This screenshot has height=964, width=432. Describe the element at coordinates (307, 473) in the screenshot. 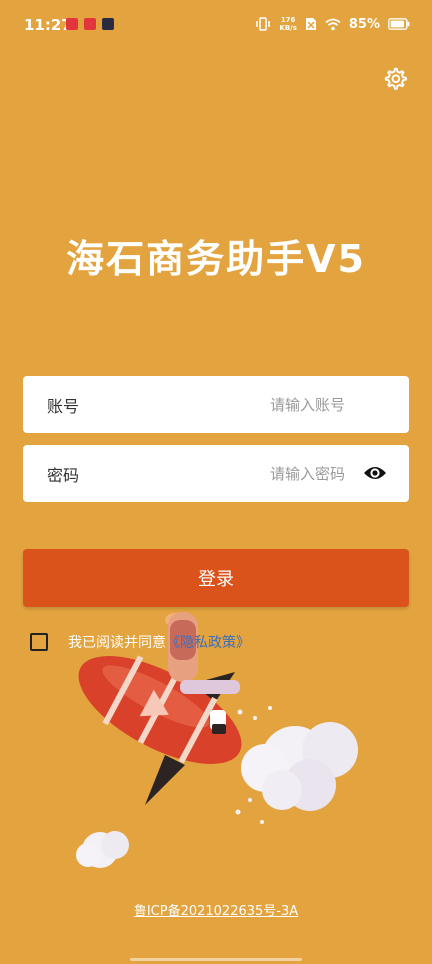

I see `password-input: 请输入密码` at that location.